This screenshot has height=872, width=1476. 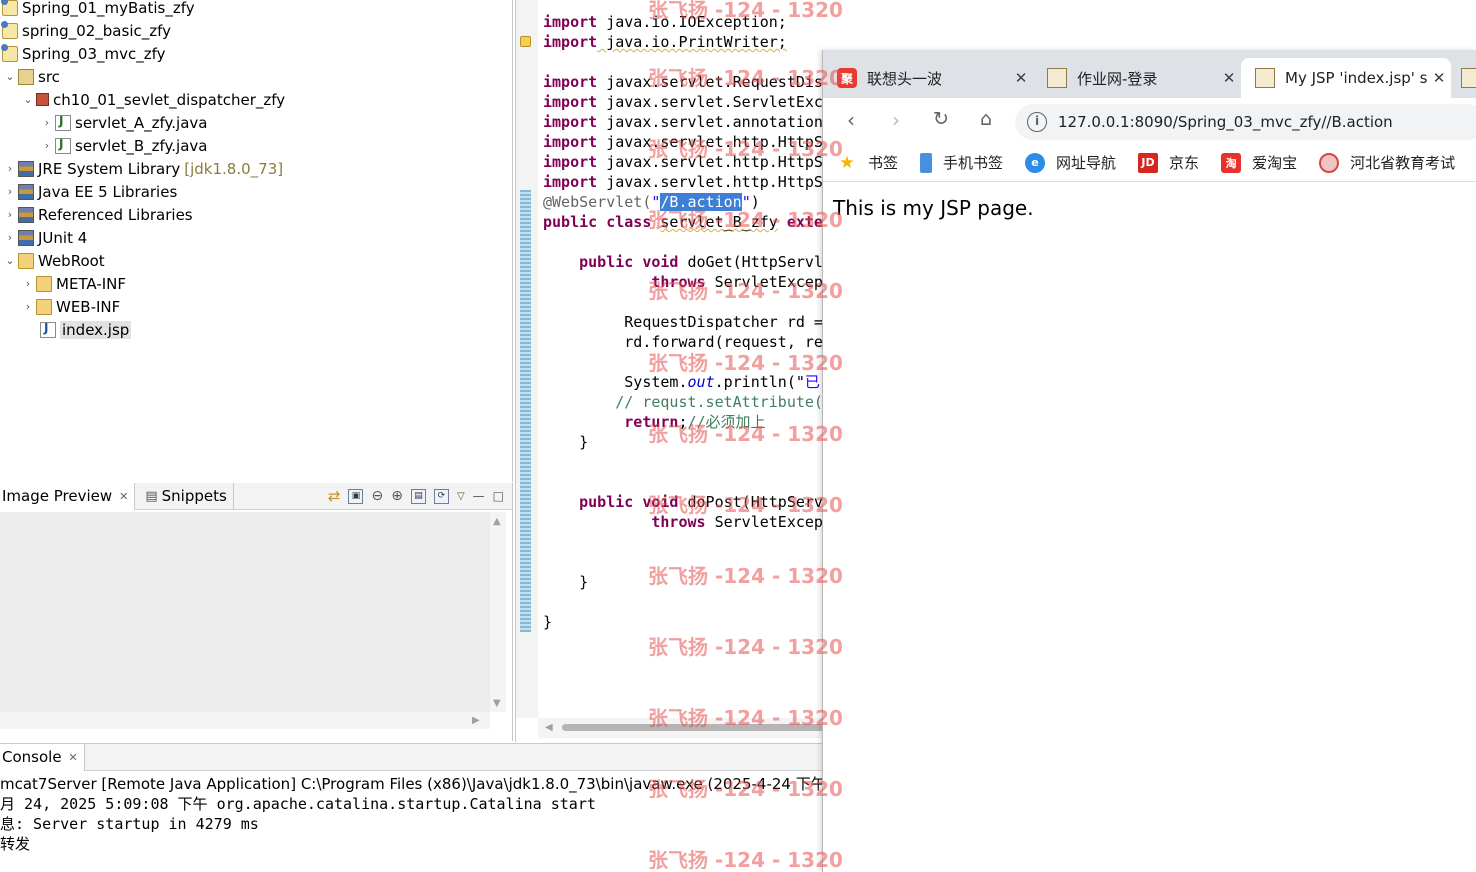 I want to click on bookmark-label: 京东, so click(x=1184, y=163).